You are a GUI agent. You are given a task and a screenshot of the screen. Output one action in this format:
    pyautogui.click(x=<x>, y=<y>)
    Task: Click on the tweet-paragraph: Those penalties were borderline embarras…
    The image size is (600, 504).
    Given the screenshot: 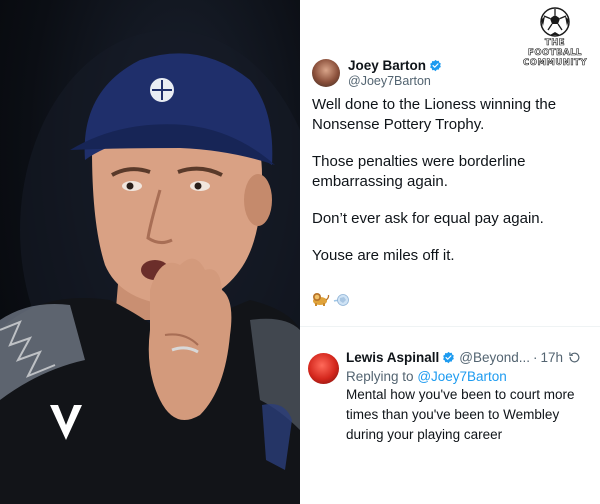 What is the action you would take?
    pyautogui.click(x=419, y=171)
    